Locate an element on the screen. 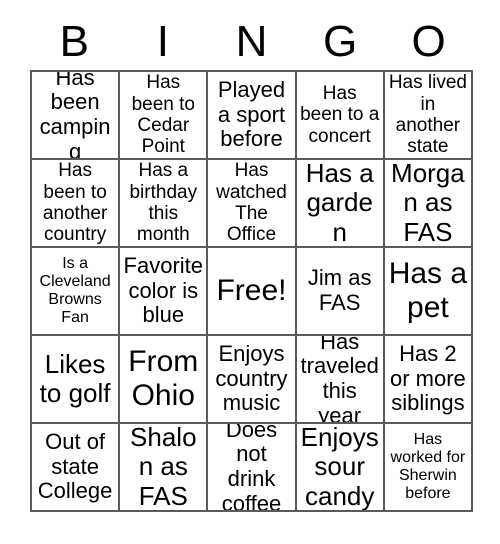 The height and width of the screenshot is (544, 500). bingo-cell: Has a pet is located at coordinates (428, 292).